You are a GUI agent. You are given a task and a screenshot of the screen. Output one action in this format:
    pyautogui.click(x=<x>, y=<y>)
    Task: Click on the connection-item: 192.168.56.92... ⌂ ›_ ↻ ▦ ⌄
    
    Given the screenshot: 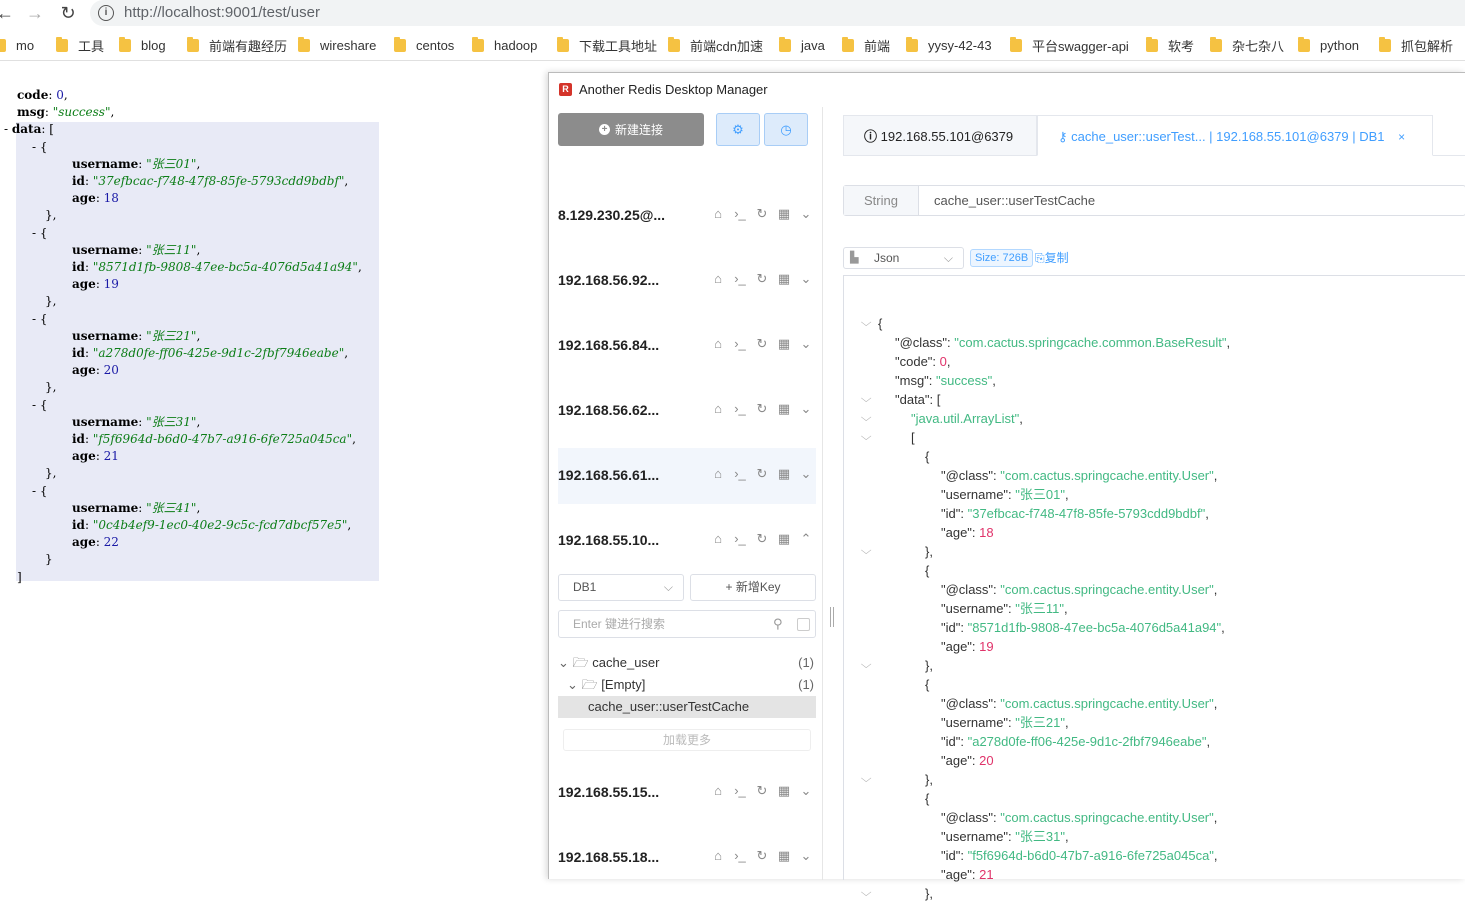 What is the action you would take?
    pyautogui.click(x=687, y=281)
    